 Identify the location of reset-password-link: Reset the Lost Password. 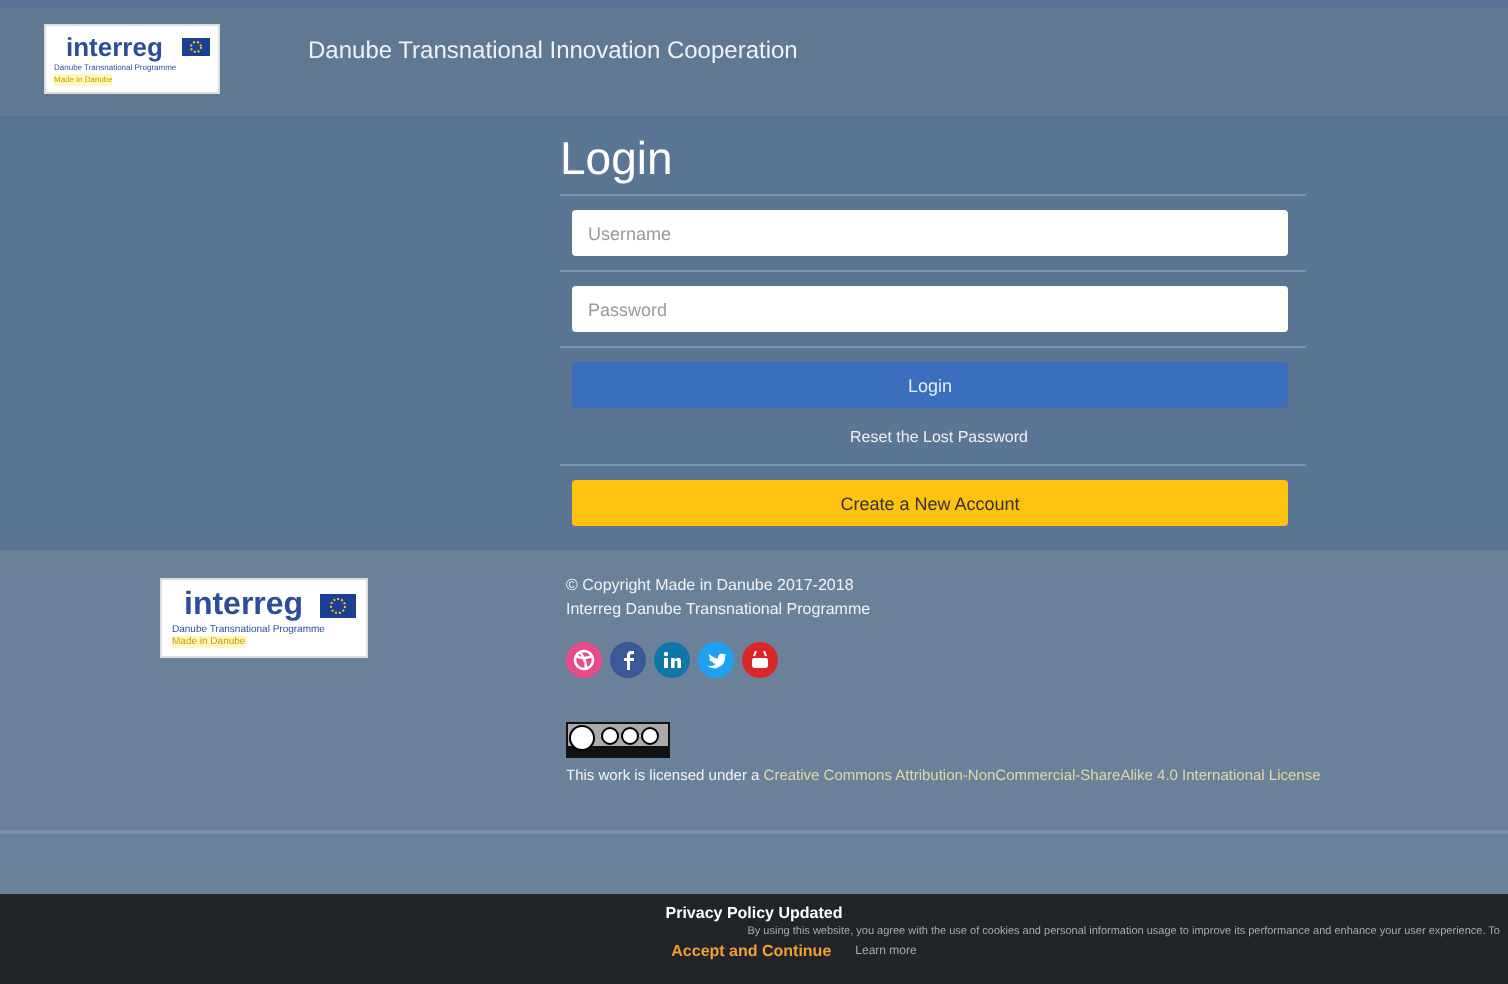
(933, 433).